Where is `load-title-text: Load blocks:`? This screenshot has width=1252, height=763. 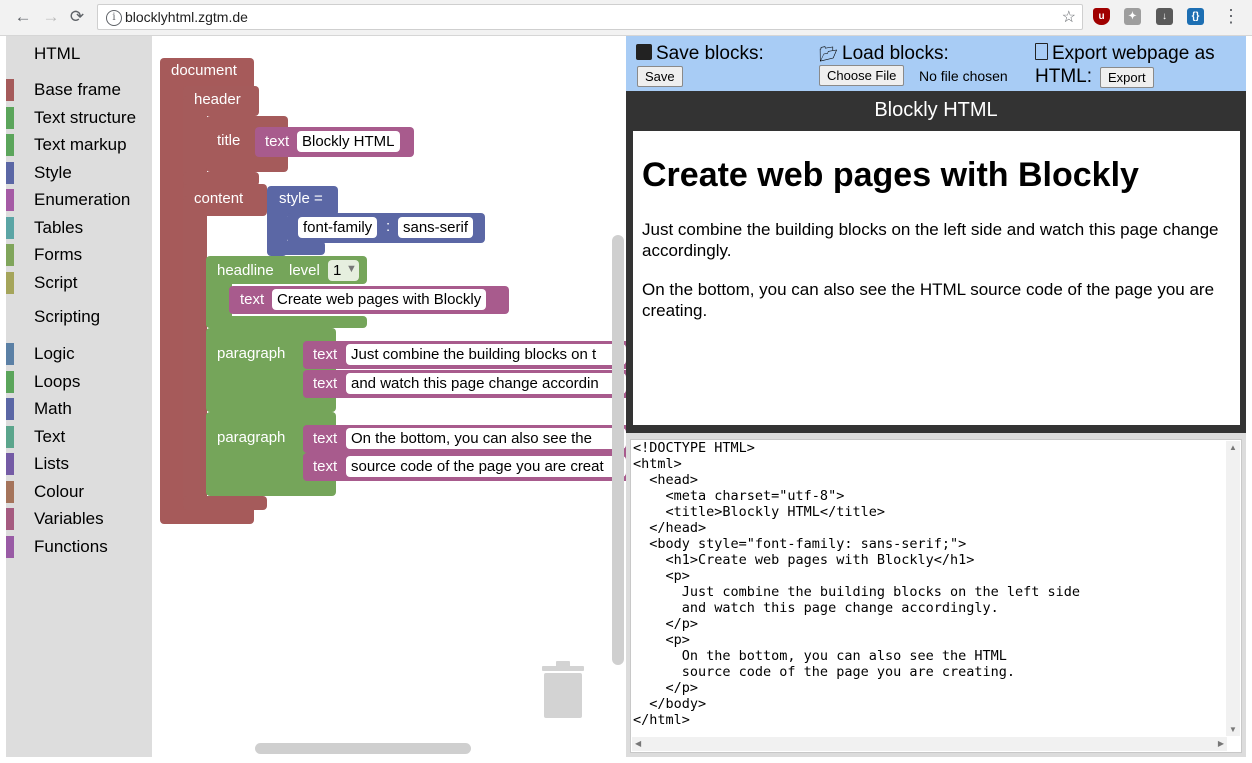
load-title-text: Load blocks: is located at coordinates (895, 53).